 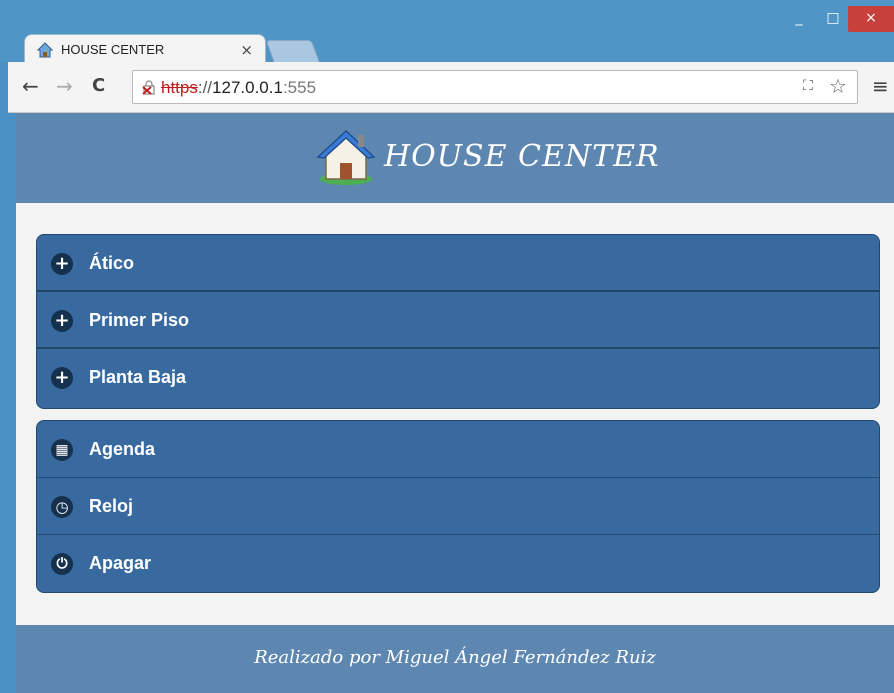 What do you see at coordinates (179, 87) in the screenshot?
I see `url-scheme: https` at bounding box center [179, 87].